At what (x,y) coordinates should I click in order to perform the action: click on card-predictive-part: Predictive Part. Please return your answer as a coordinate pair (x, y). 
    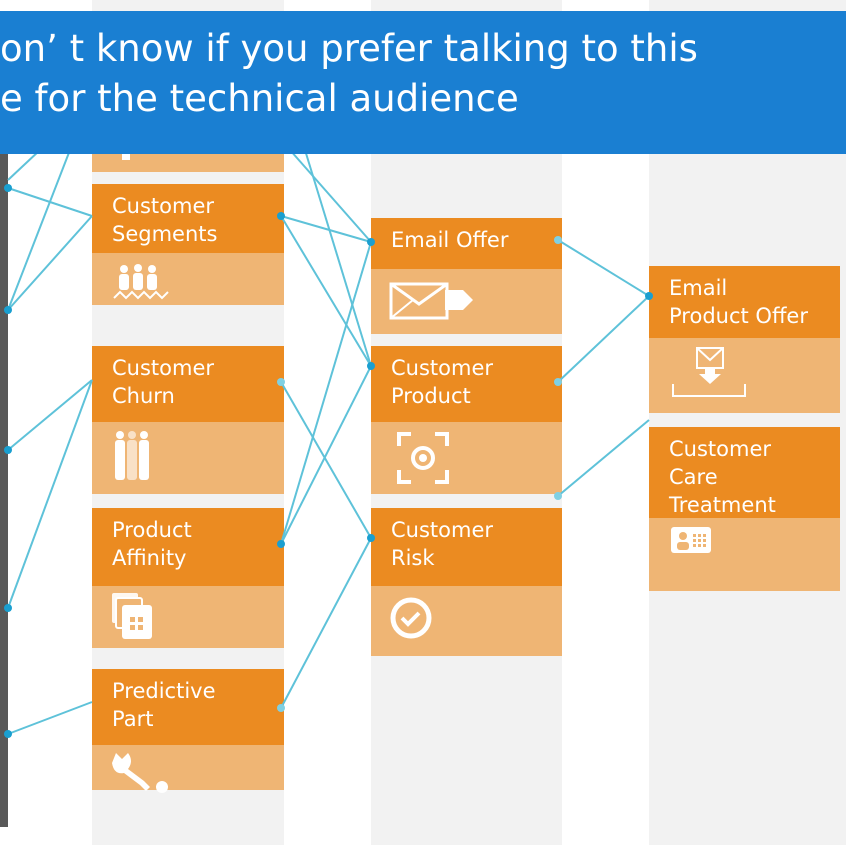
    Looking at the image, I should click on (188, 731).